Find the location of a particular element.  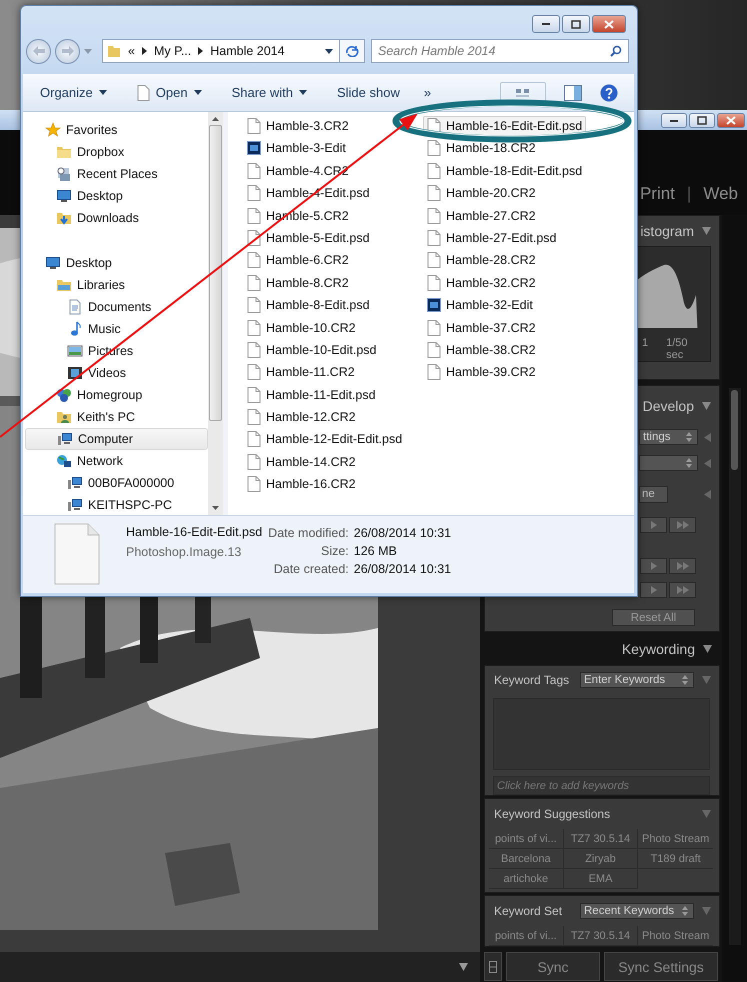

dropdown is located at coordinates (668, 463).